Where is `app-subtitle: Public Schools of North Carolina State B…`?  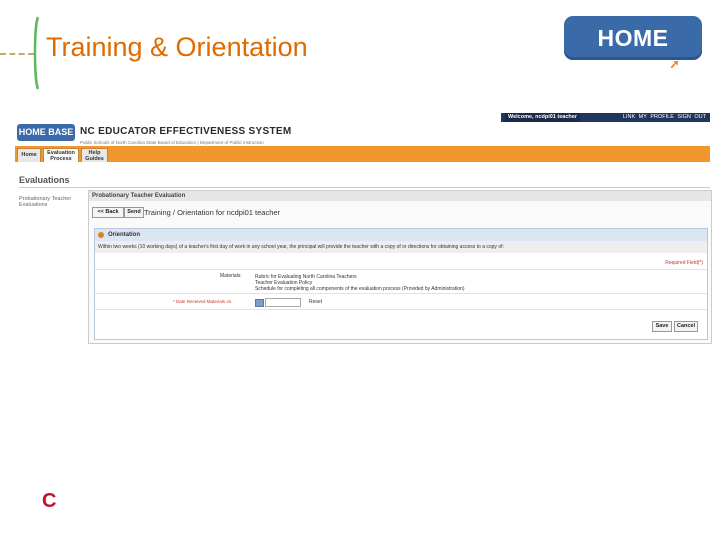
app-subtitle: Public Schools of North Carolina State B… is located at coordinates (172, 142).